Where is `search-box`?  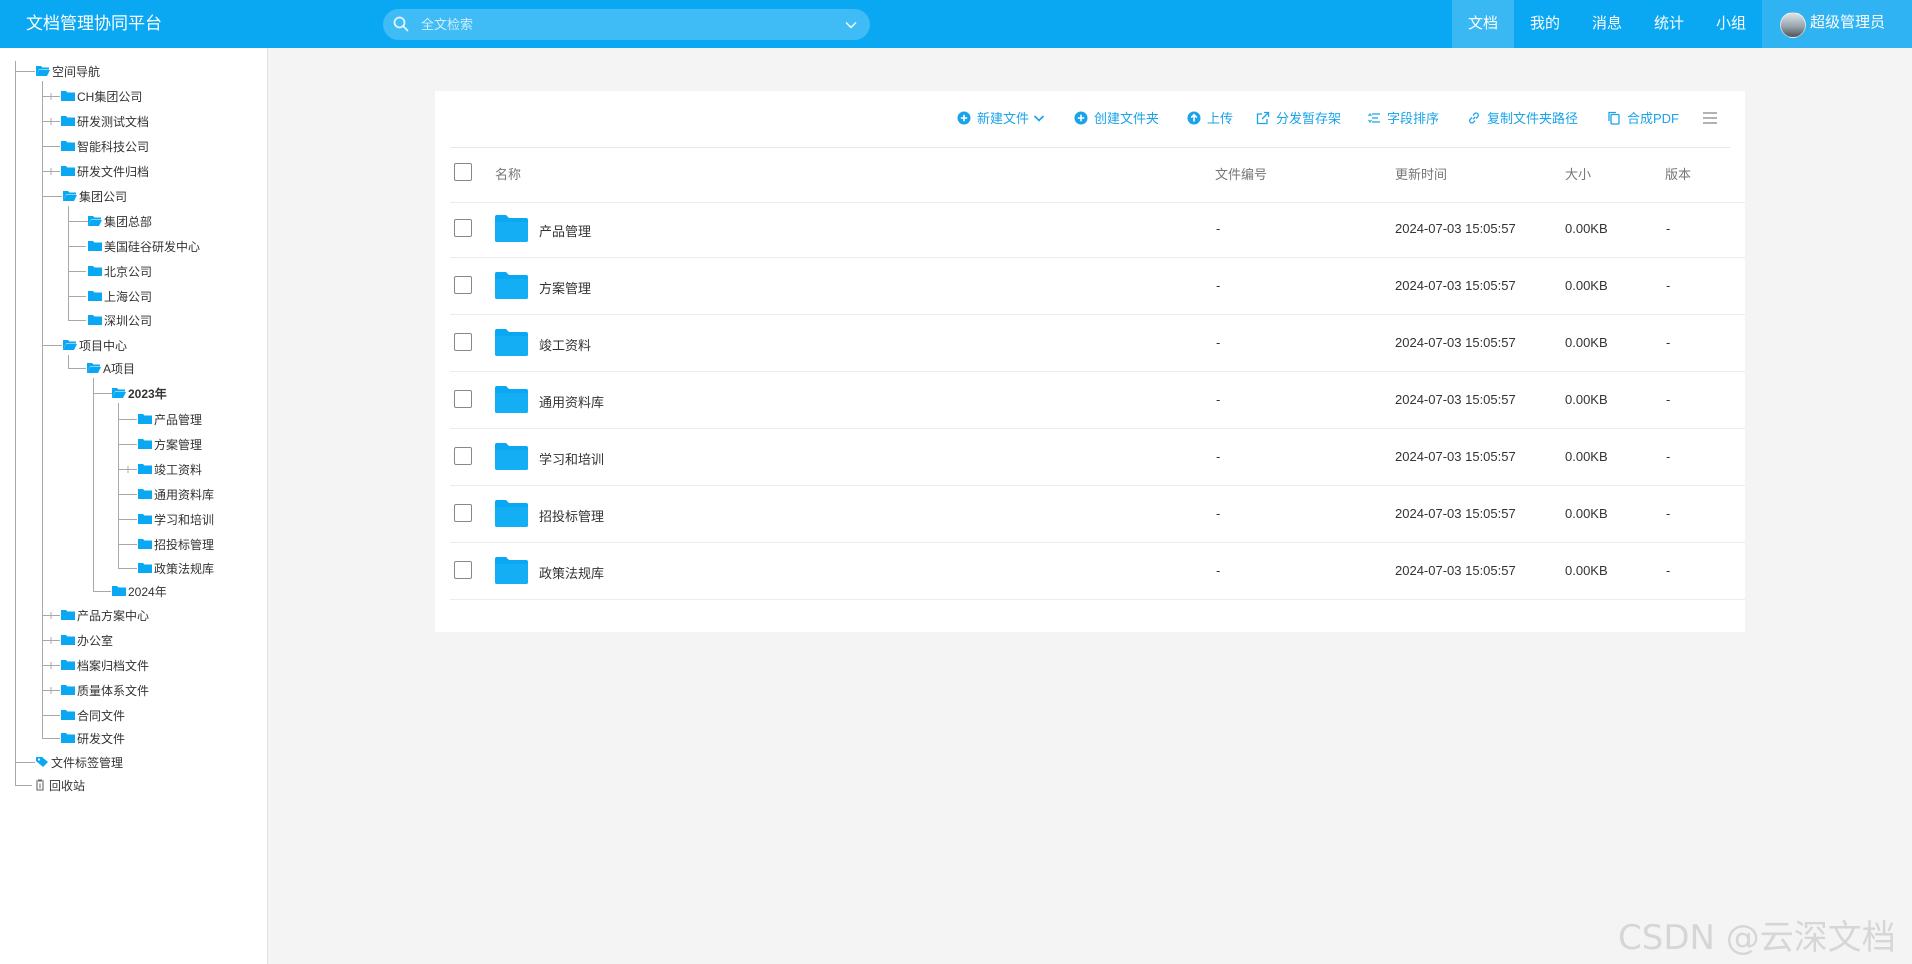
search-box is located at coordinates (626, 24).